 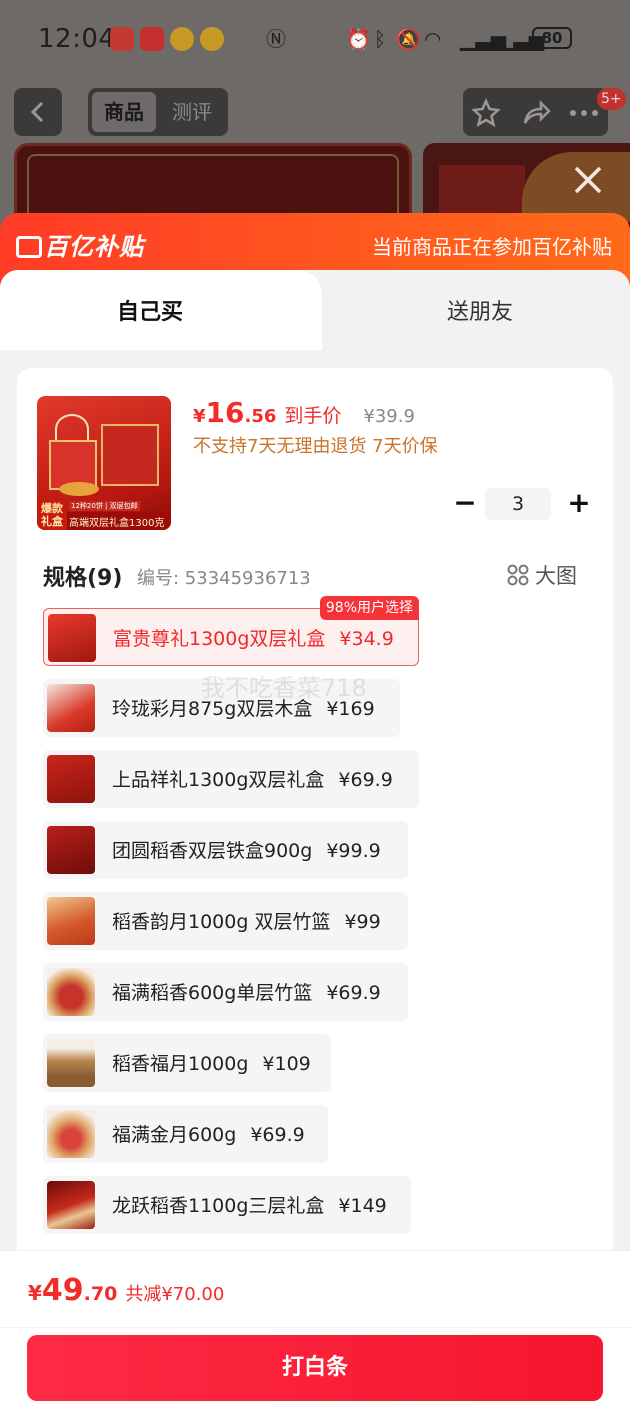 What do you see at coordinates (29, 247) in the screenshot?
I see `subsidy-logo-icon` at bounding box center [29, 247].